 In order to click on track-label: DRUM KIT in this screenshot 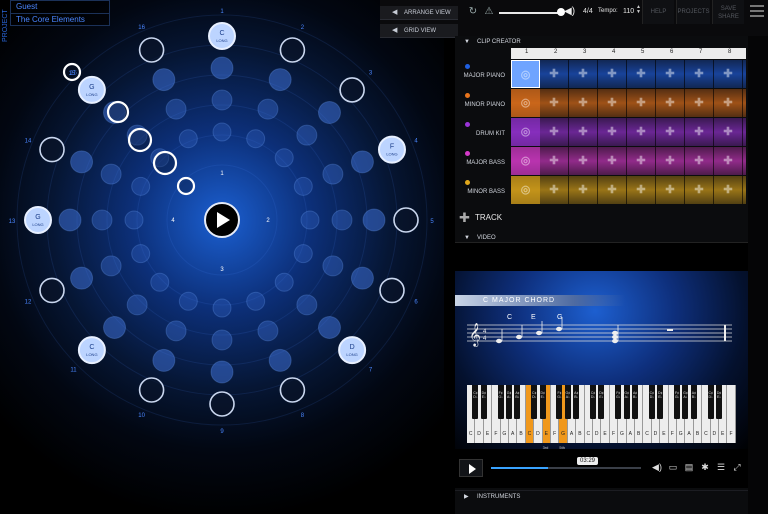, I will do `click(481, 132)`.